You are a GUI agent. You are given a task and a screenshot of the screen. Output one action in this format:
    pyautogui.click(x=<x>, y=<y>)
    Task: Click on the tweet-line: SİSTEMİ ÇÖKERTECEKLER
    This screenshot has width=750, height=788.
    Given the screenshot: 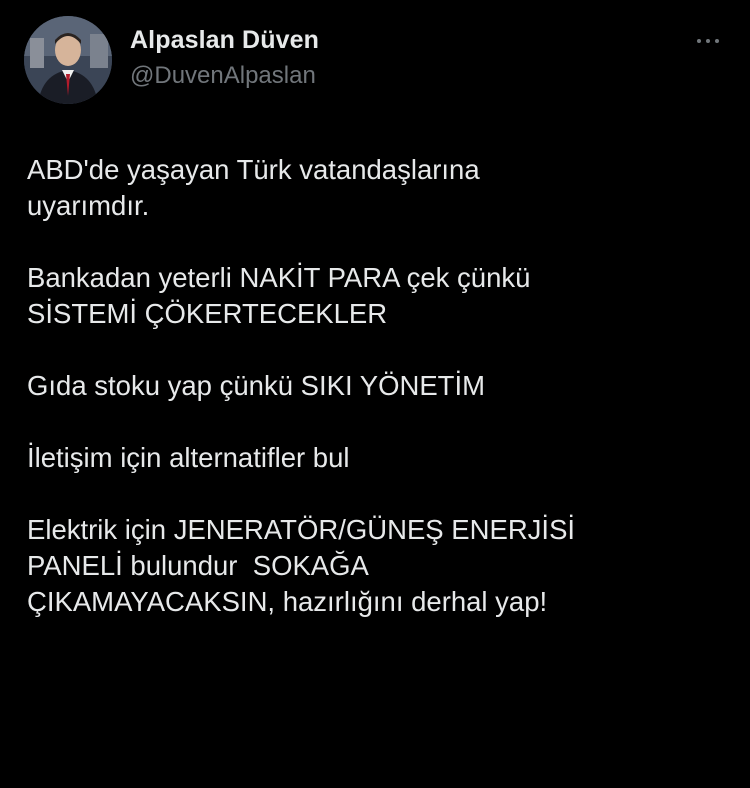 What is the action you would take?
    pyautogui.click(x=207, y=313)
    